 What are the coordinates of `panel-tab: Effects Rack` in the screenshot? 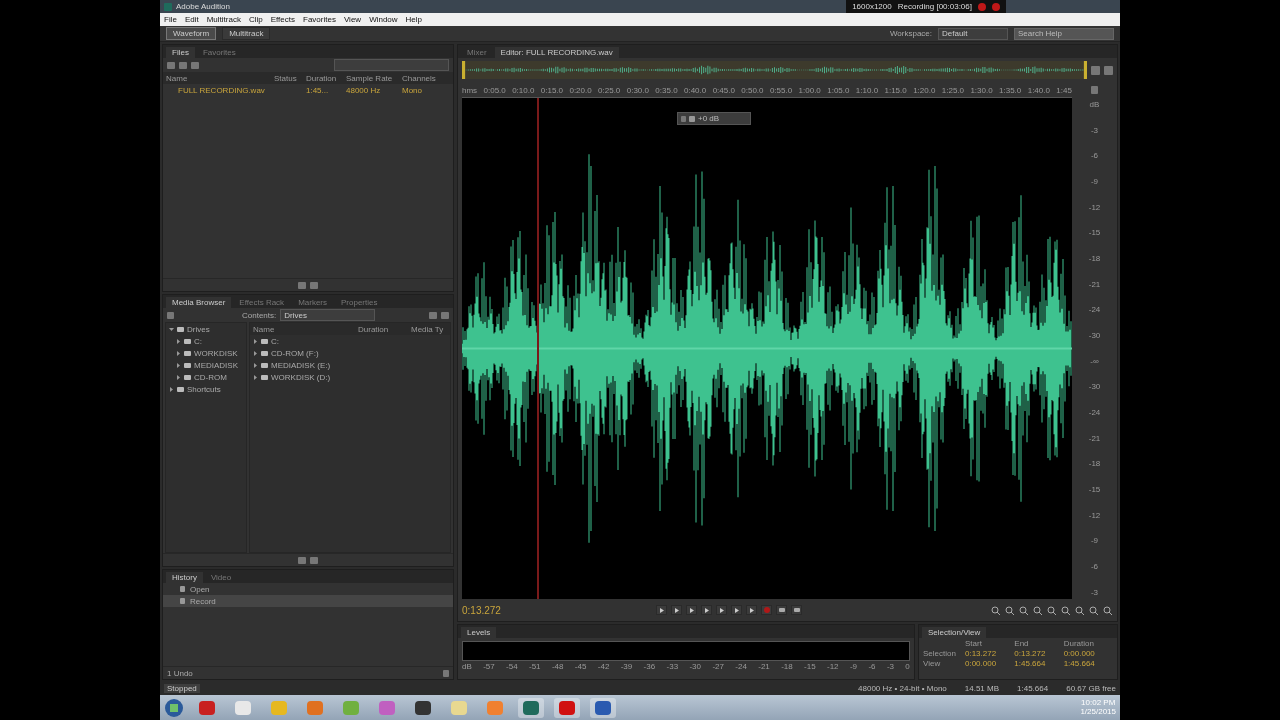 It's located at (262, 302).